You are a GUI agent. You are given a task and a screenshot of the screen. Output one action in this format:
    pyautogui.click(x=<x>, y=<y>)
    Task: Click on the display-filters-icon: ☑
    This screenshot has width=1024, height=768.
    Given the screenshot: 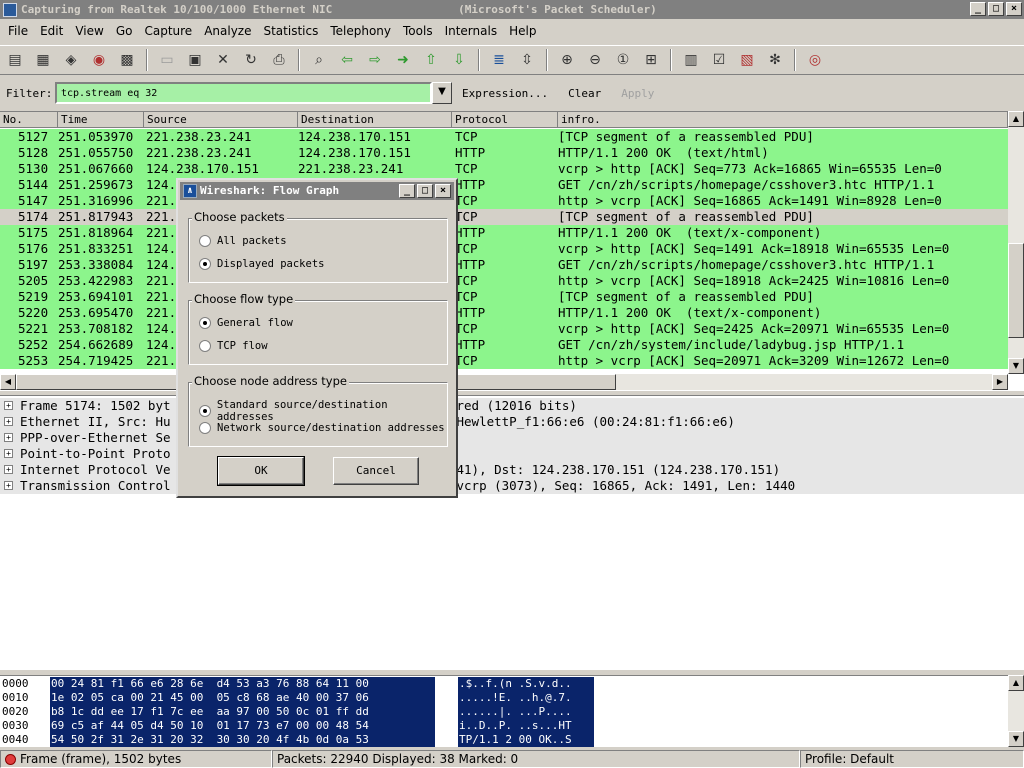 What is the action you would take?
    pyautogui.click(x=719, y=60)
    